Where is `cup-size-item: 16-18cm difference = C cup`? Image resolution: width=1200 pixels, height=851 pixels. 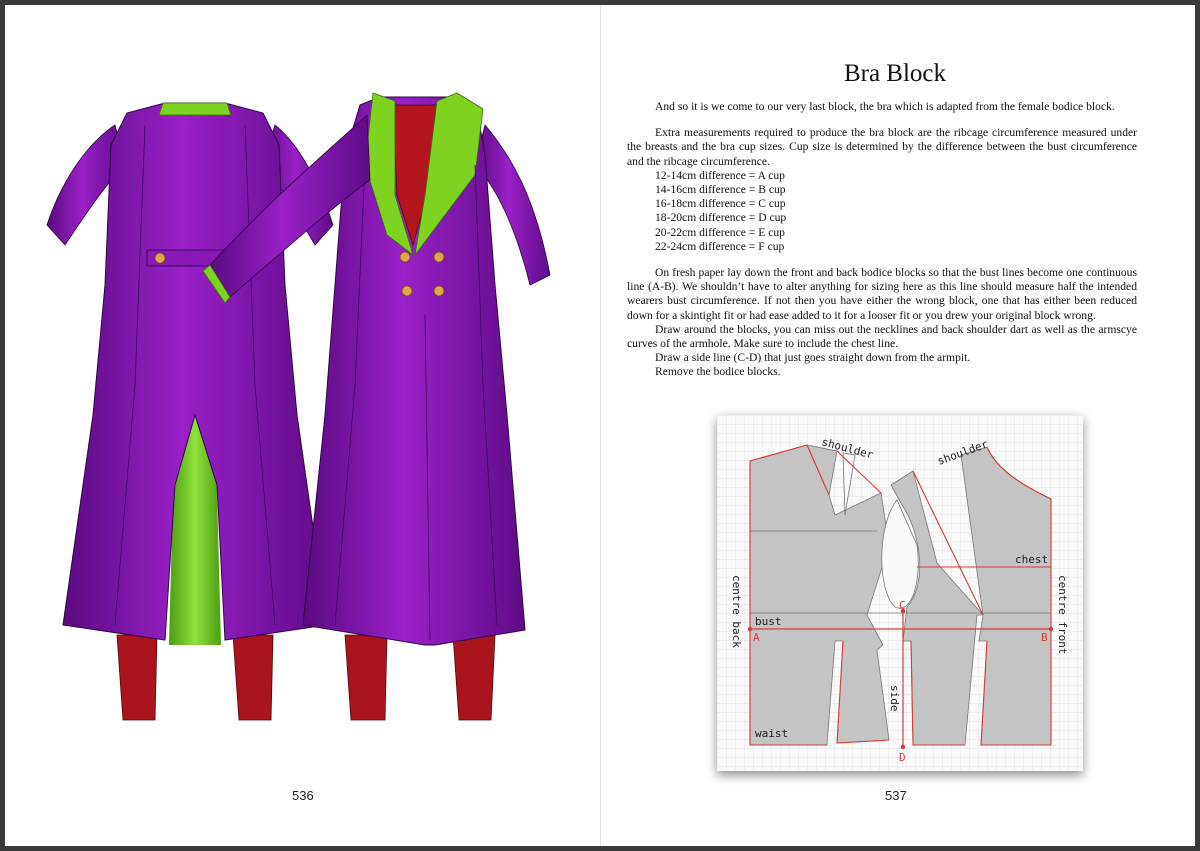
cup-size-item: 16-18cm difference = C cup is located at coordinates (720, 204).